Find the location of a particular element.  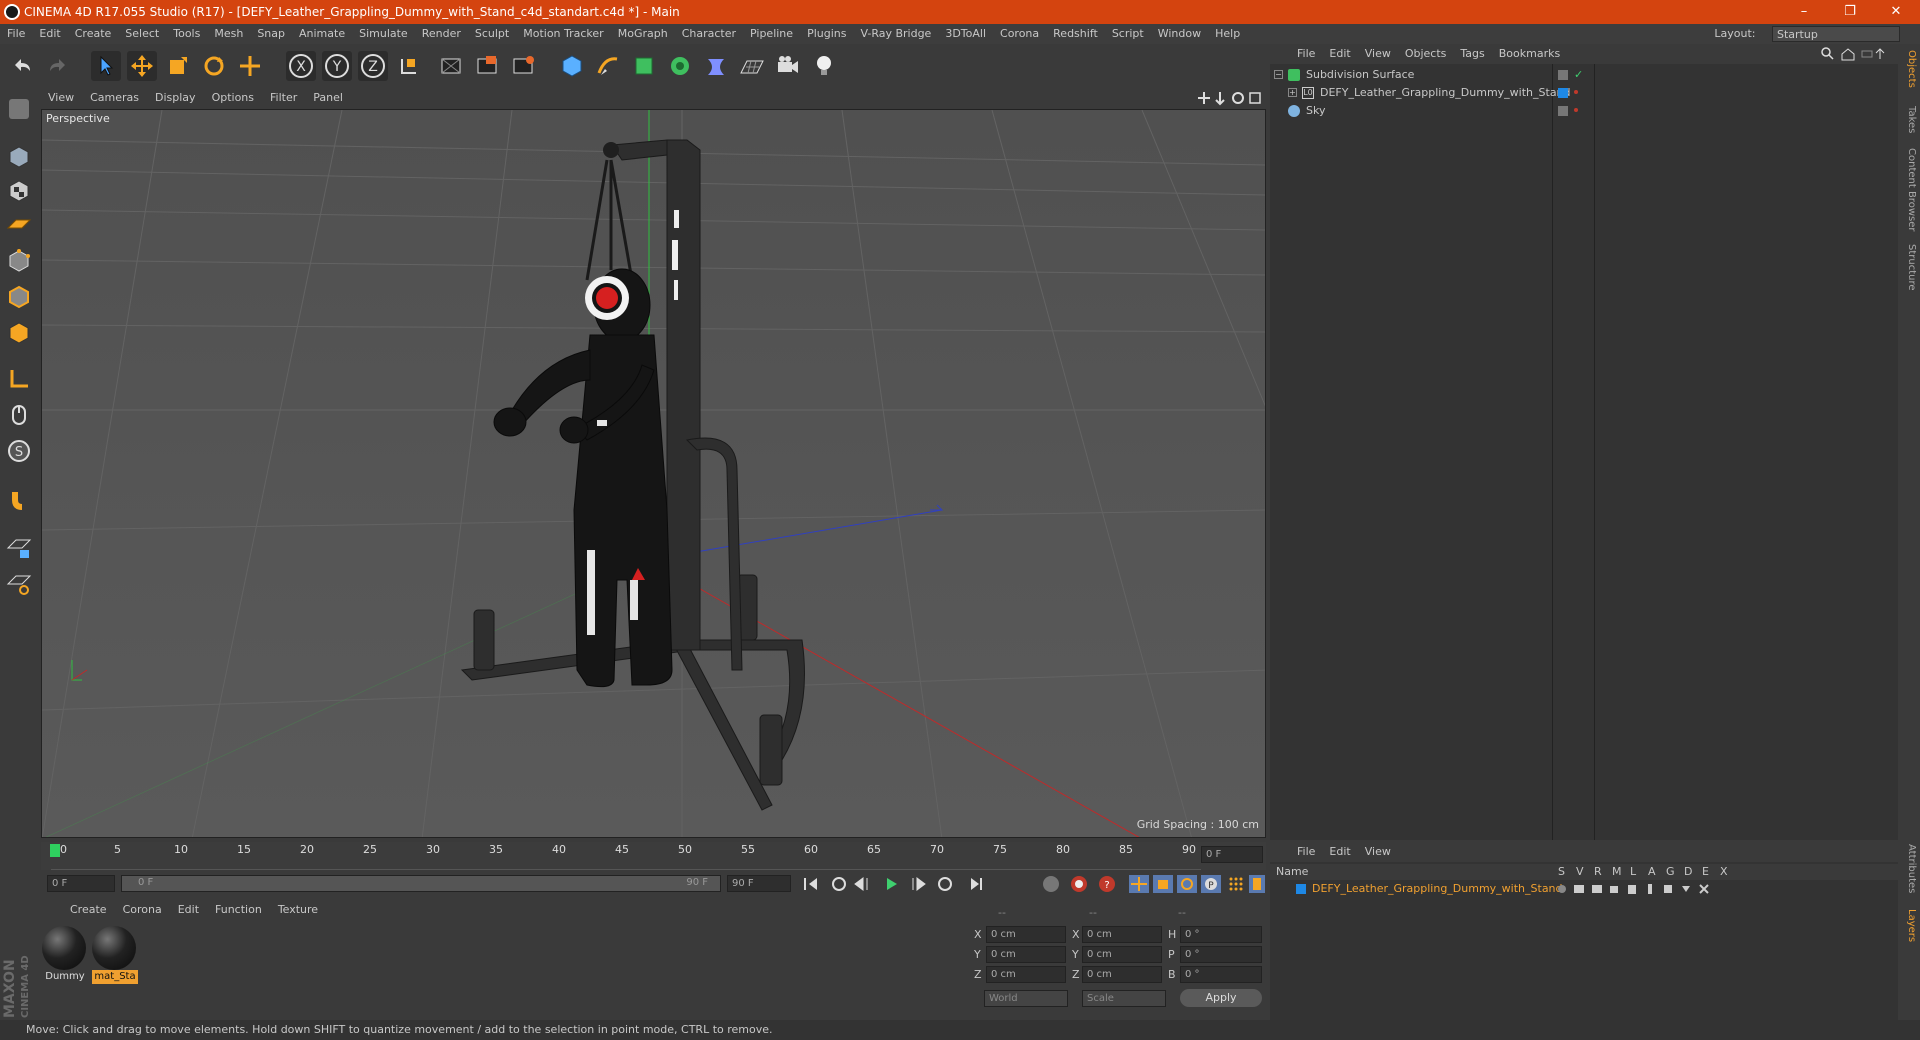

layer-menu-file: File is located at coordinates (1306, 852).